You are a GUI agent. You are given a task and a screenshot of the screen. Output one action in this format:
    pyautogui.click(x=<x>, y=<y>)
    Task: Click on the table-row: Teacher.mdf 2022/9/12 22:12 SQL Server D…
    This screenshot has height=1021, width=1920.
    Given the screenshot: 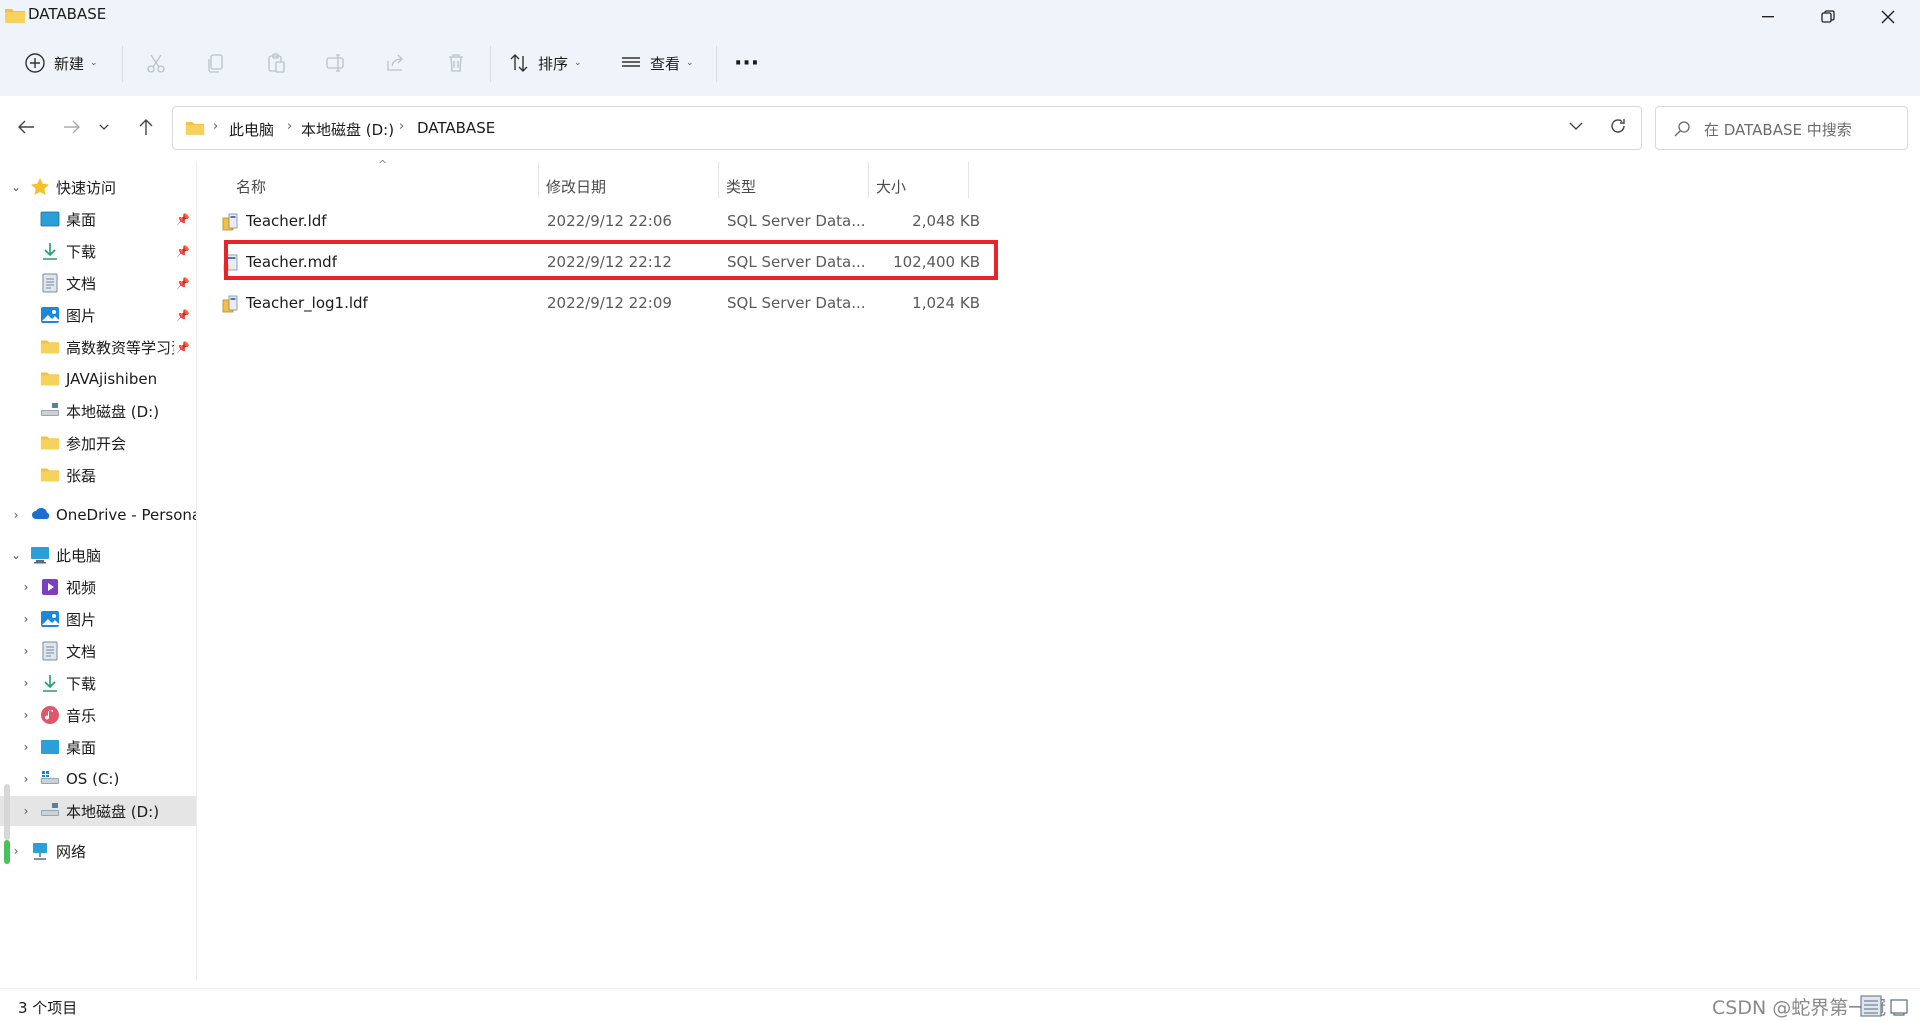 What is the action you would take?
    pyautogui.click(x=604, y=262)
    